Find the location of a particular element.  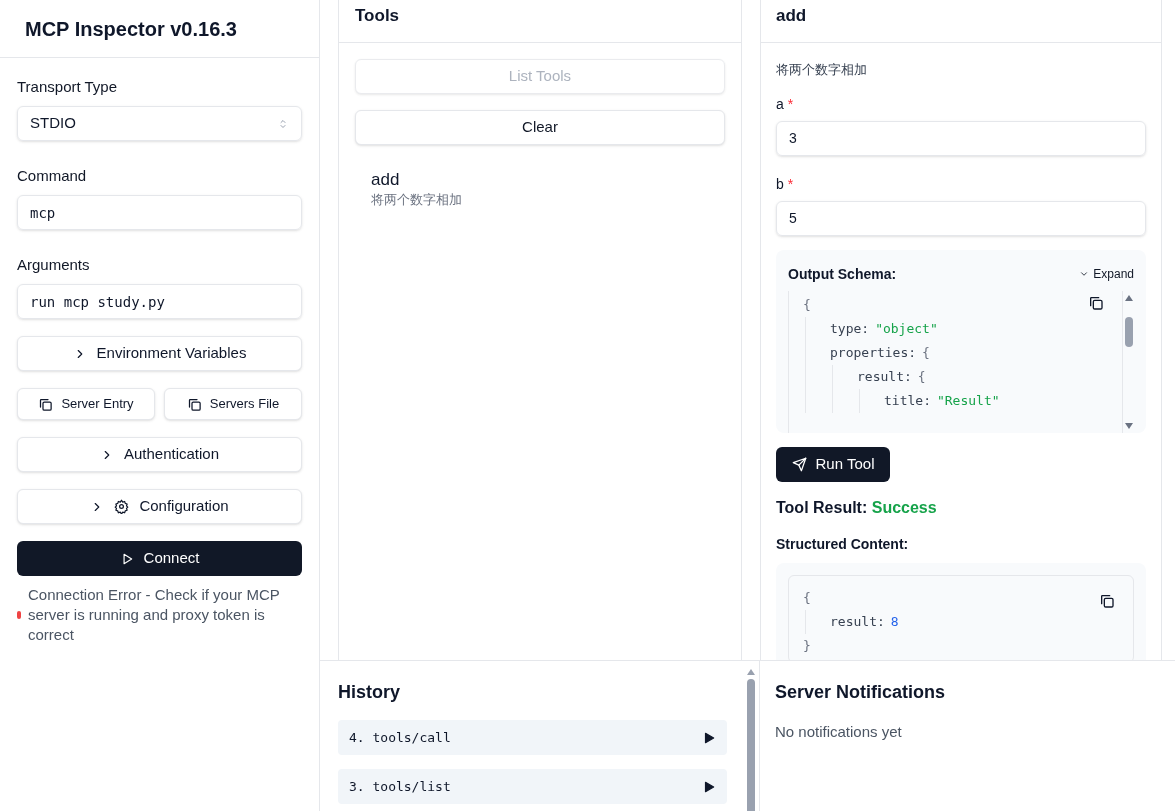

transport-select: STDIO is located at coordinates (159, 123).